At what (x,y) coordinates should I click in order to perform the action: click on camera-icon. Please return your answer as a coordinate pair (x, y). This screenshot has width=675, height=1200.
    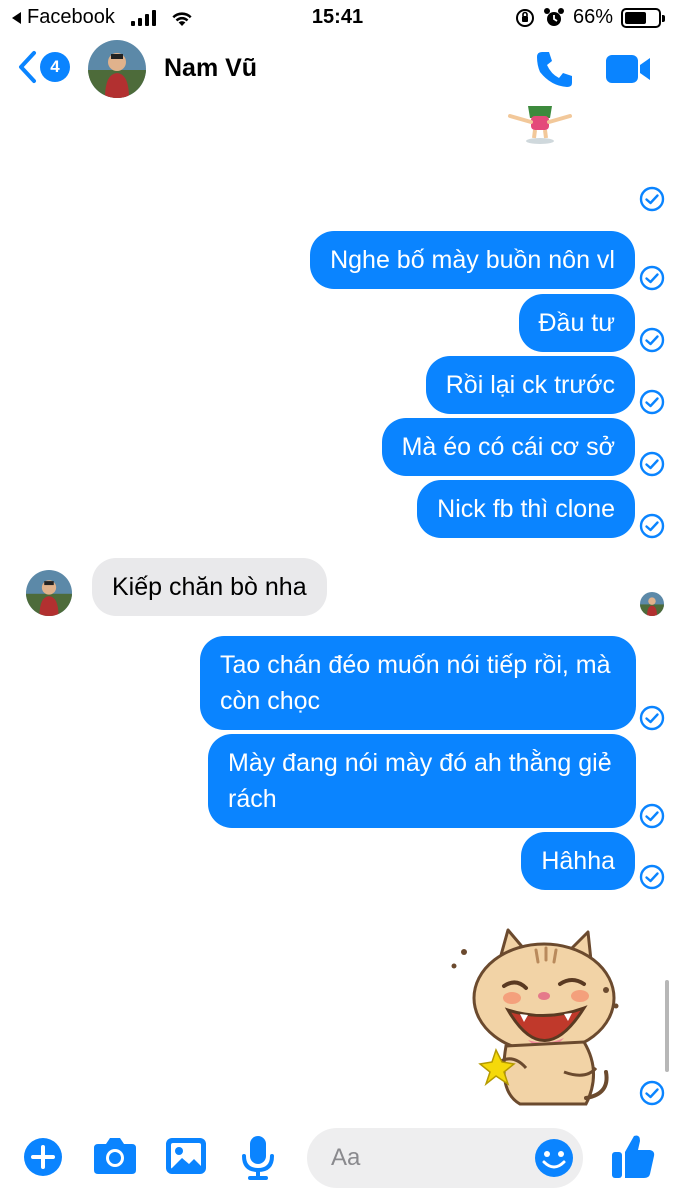
    Looking at the image, I should click on (115, 1156).